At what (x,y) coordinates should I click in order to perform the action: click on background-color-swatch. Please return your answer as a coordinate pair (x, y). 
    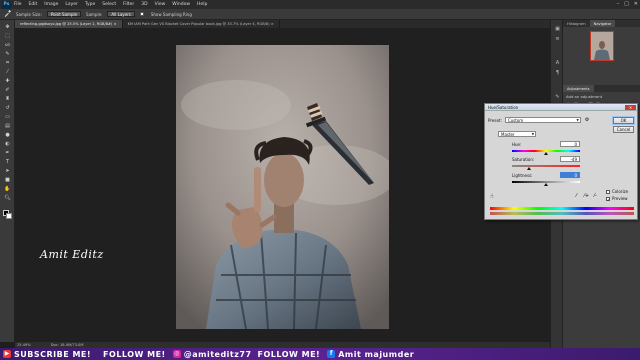
    Looking at the image, I should click on (9, 216).